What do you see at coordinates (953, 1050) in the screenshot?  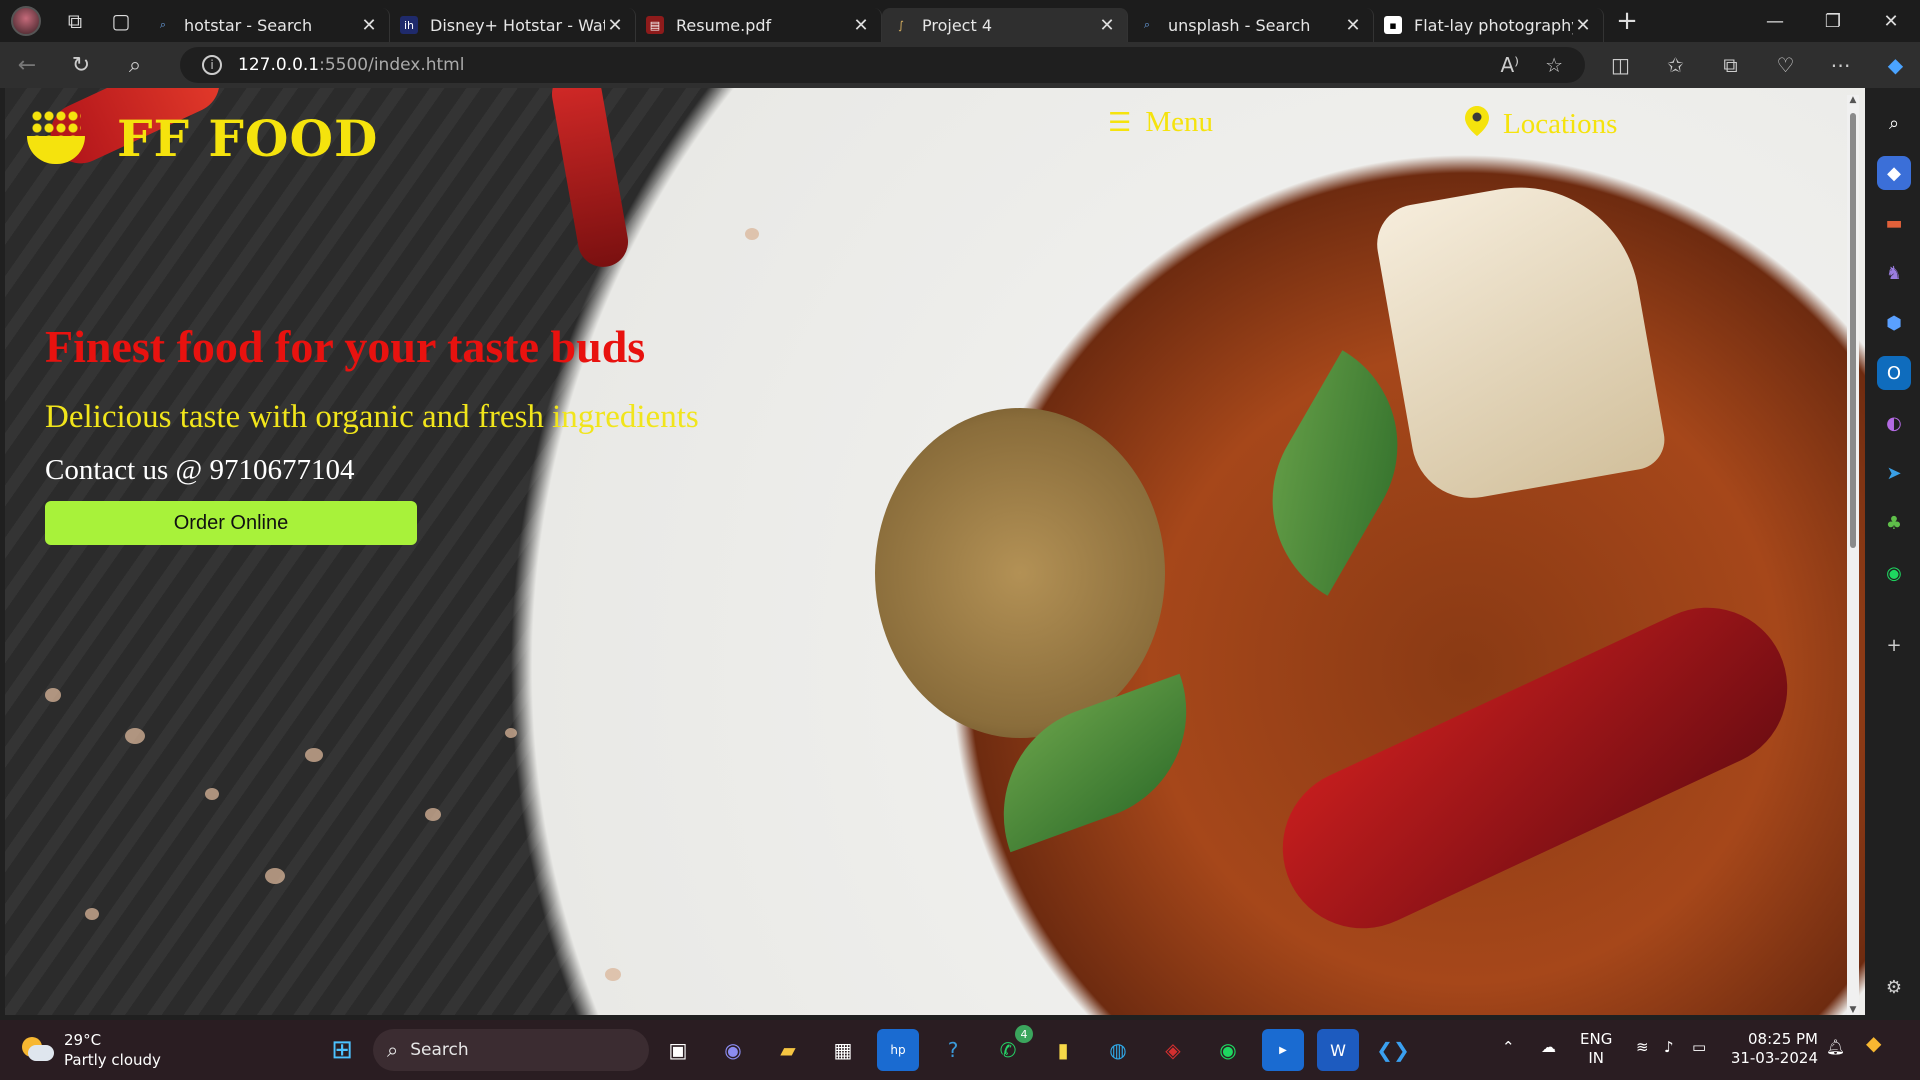 I see `get-help-icon: ?` at bounding box center [953, 1050].